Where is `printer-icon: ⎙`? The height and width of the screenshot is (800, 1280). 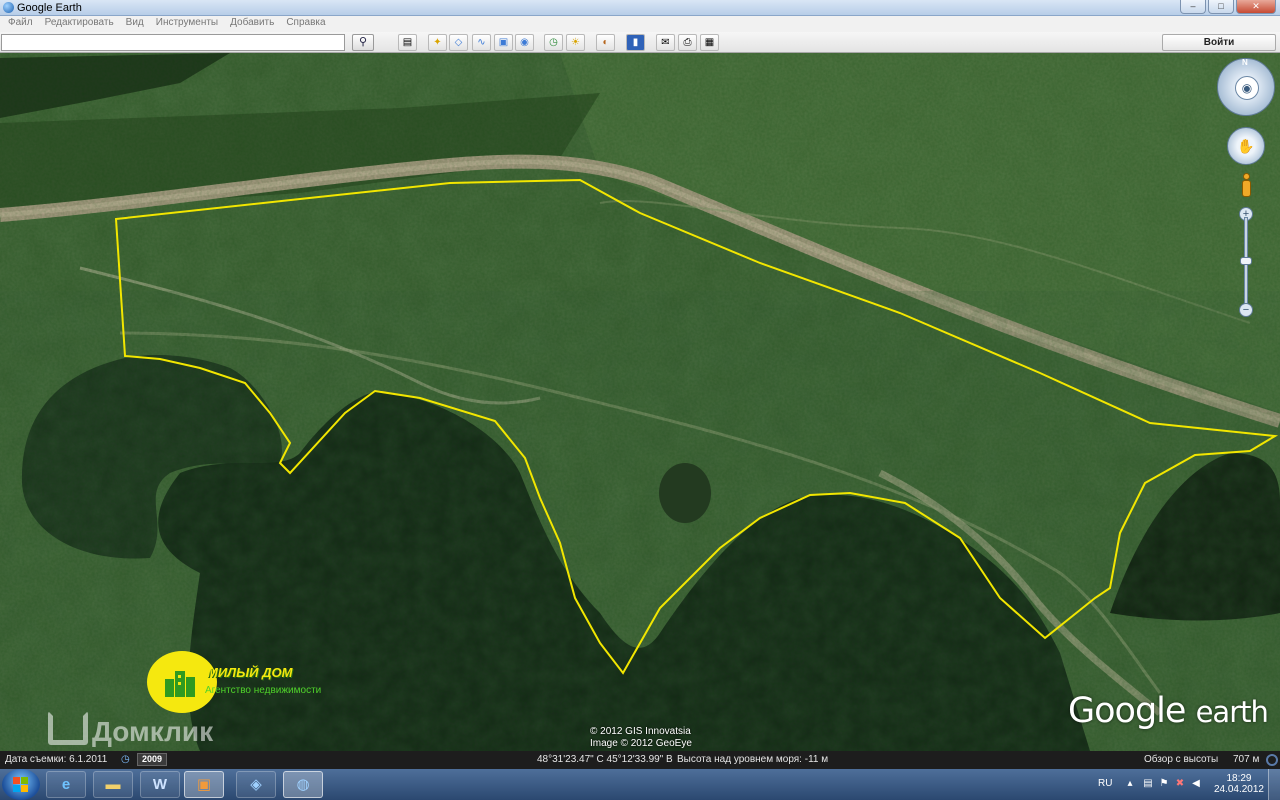
printer-icon: ⎙ is located at coordinates (687, 42).